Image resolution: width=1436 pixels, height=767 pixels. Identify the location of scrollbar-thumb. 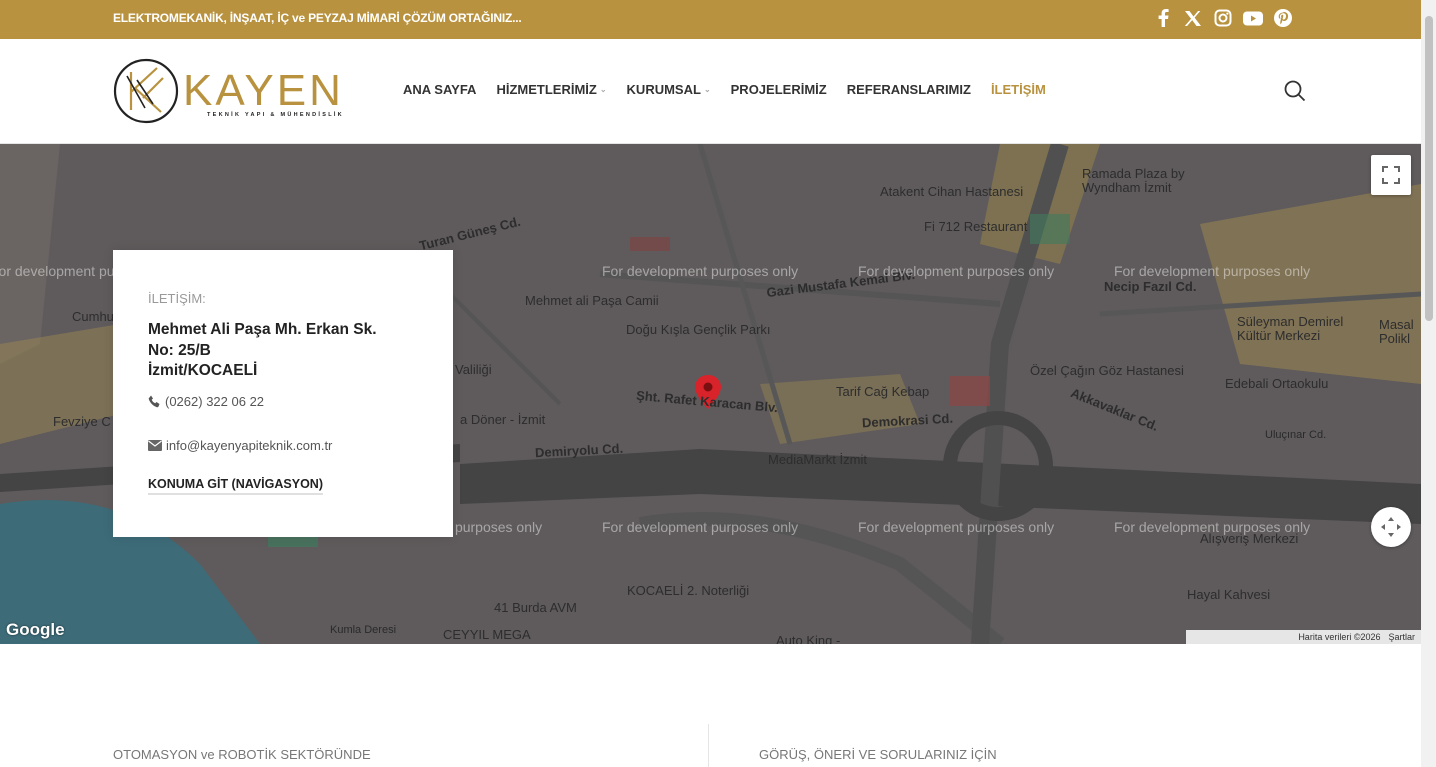
(1429, 168).